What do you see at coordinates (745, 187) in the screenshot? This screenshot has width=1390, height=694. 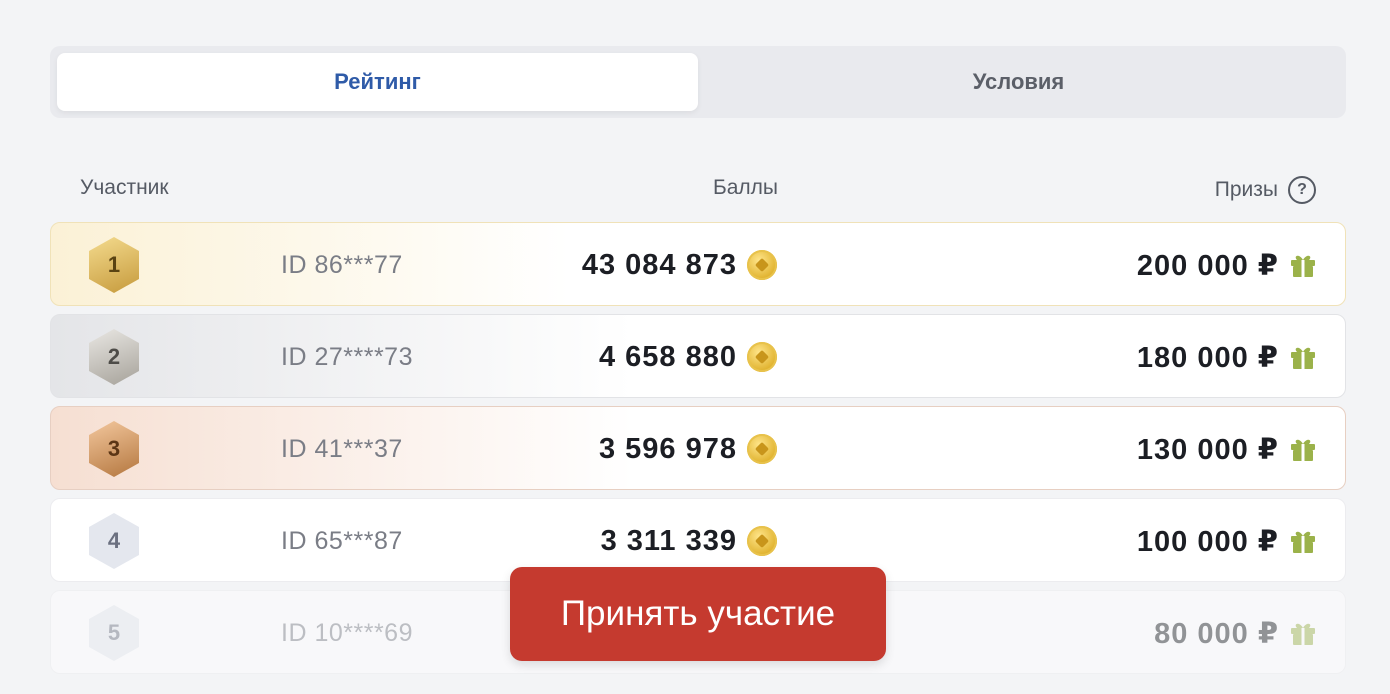 I see `header-points: Баллы` at bounding box center [745, 187].